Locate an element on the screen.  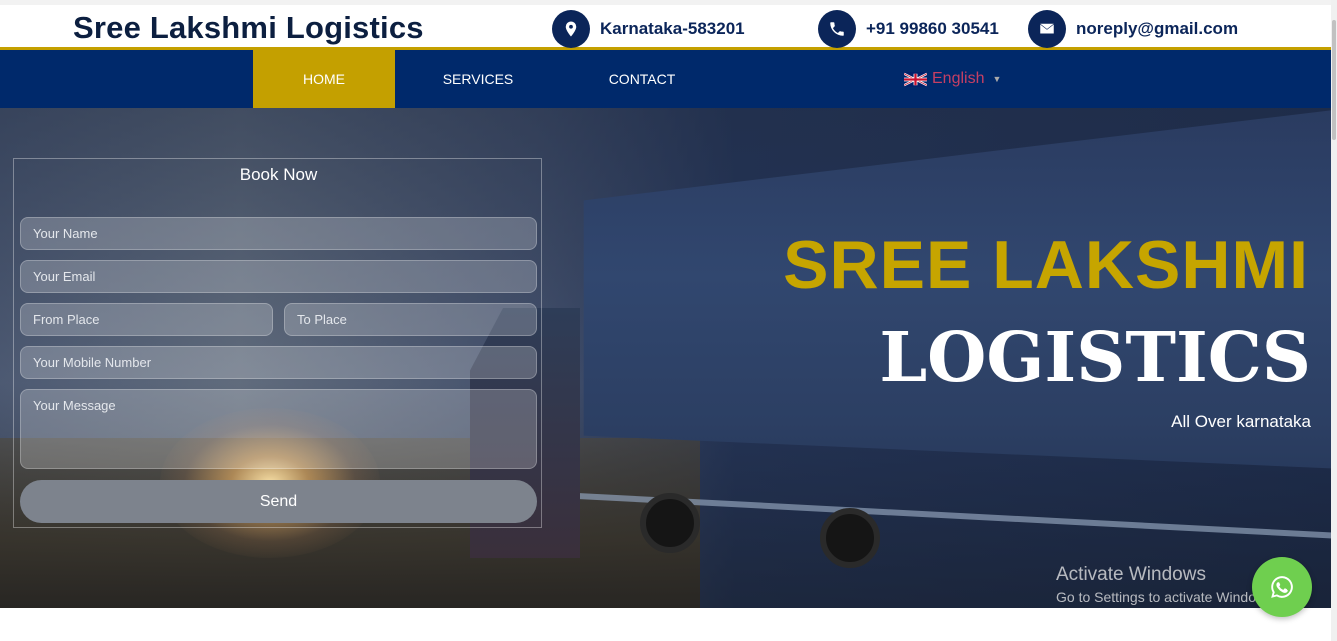
name-input is located at coordinates (278, 233).